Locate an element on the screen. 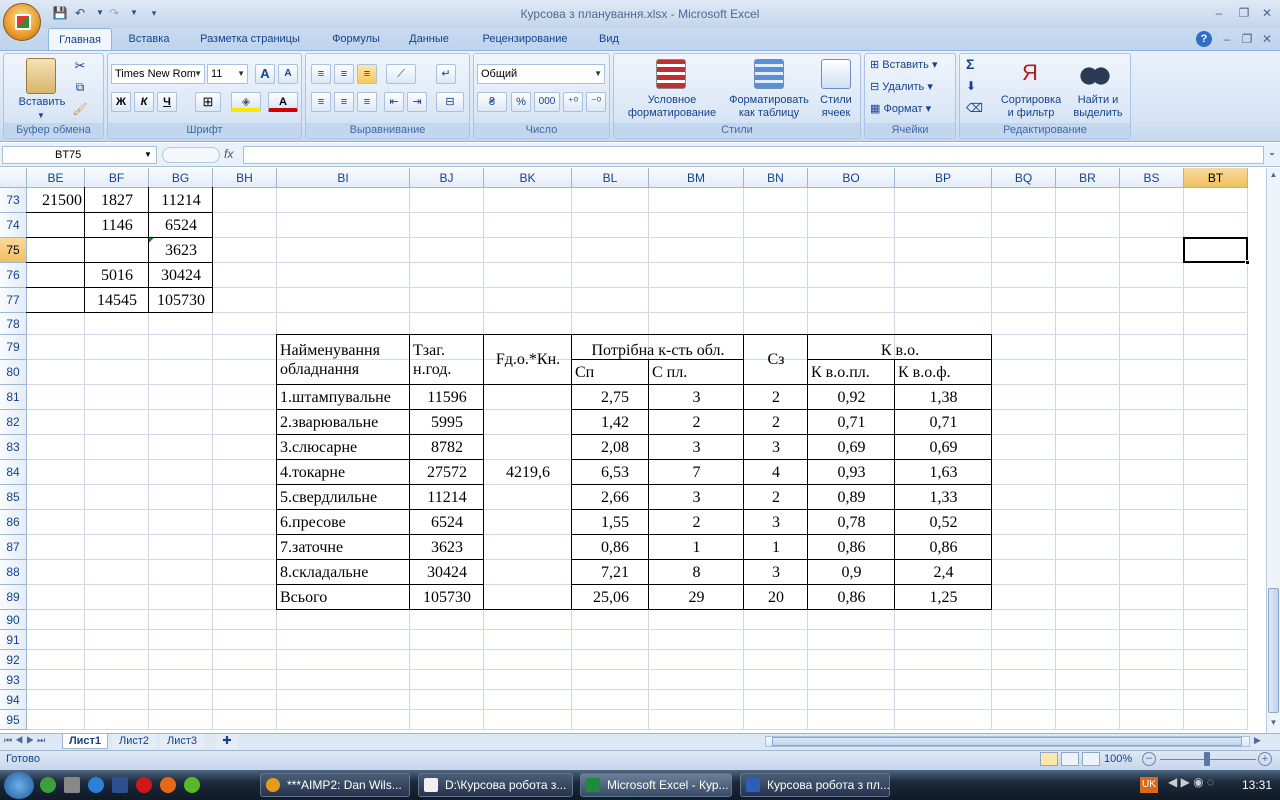 The height and width of the screenshot is (800, 1280). formula-input is located at coordinates (753, 155).